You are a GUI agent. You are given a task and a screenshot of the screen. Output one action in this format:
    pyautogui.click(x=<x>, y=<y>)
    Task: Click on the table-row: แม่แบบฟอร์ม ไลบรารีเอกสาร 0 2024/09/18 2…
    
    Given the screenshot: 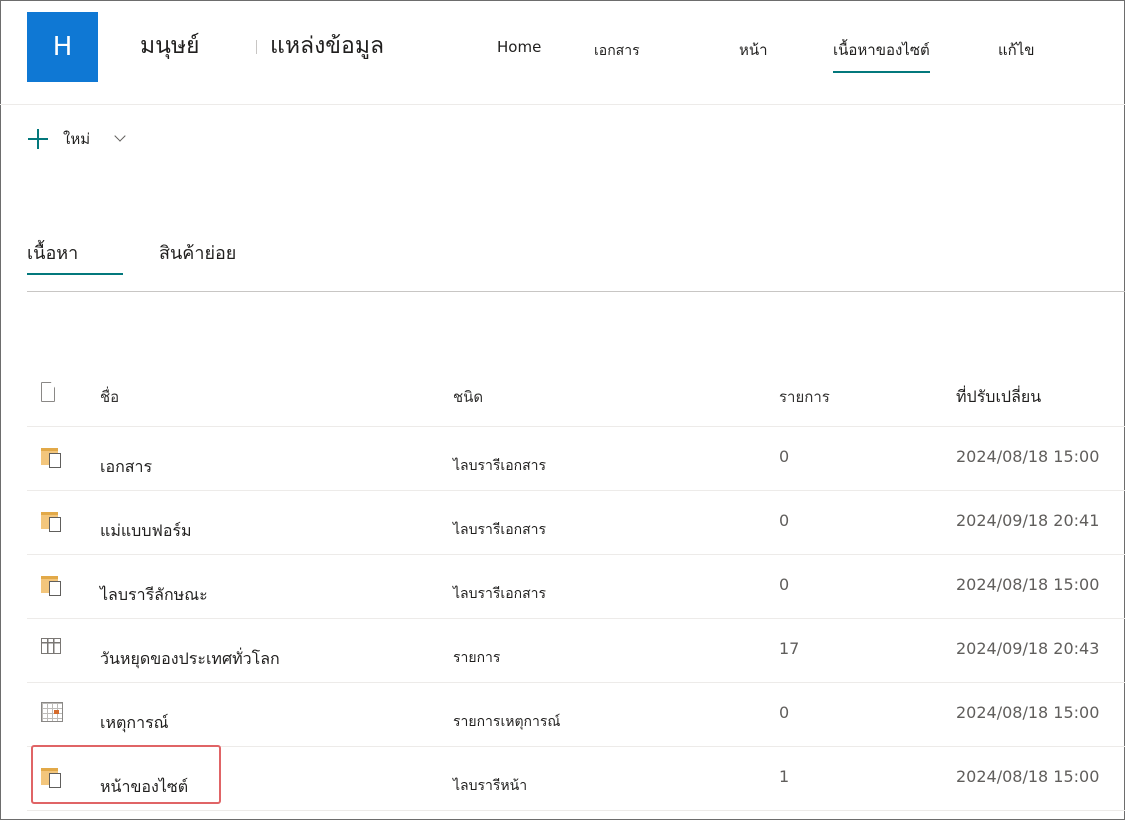 What is the action you would take?
    pyautogui.click(x=576, y=523)
    